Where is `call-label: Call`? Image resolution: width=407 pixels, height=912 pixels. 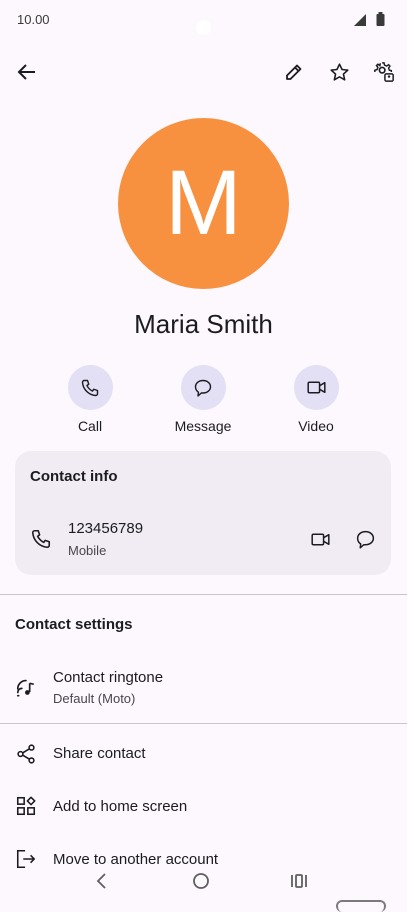 call-label: Call is located at coordinates (90, 426).